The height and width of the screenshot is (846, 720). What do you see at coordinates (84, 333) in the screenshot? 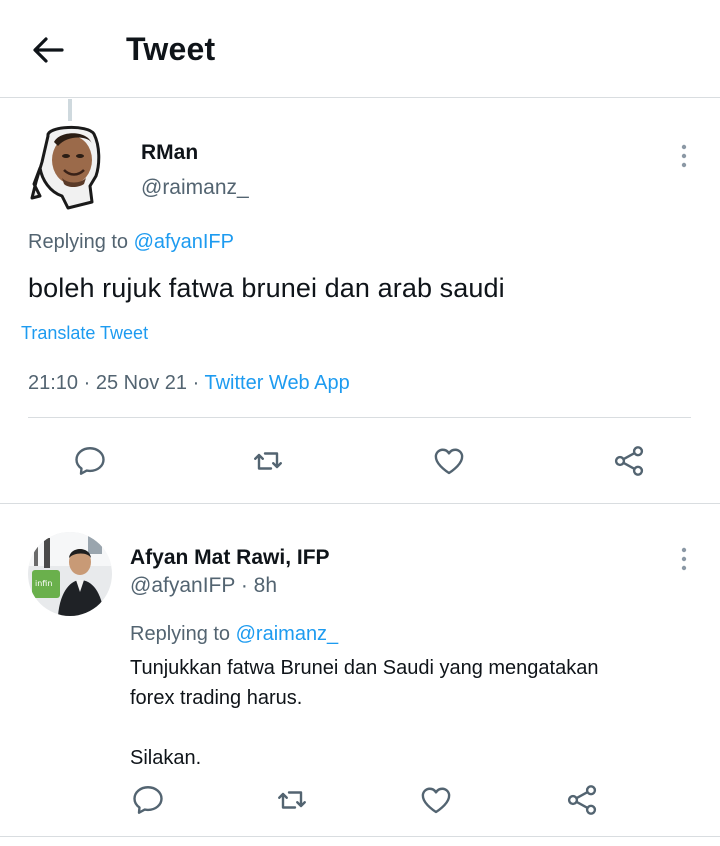
I see `translate-tweet-link: Translate Tweet` at bounding box center [84, 333].